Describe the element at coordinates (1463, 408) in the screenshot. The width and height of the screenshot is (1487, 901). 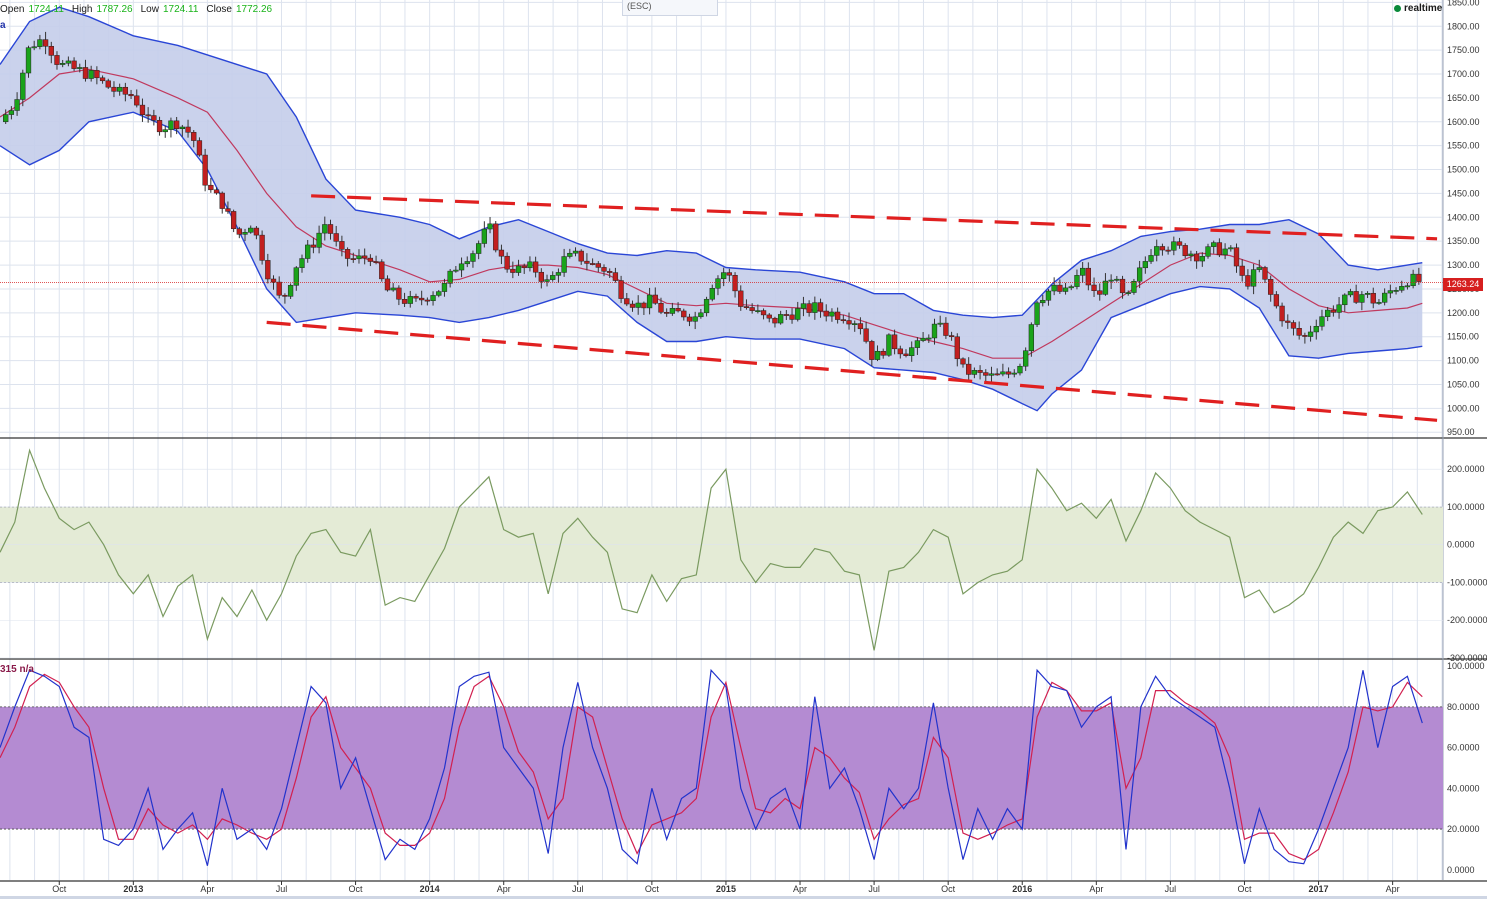
I see `price-axis-tick-label: 1000.00` at that location.